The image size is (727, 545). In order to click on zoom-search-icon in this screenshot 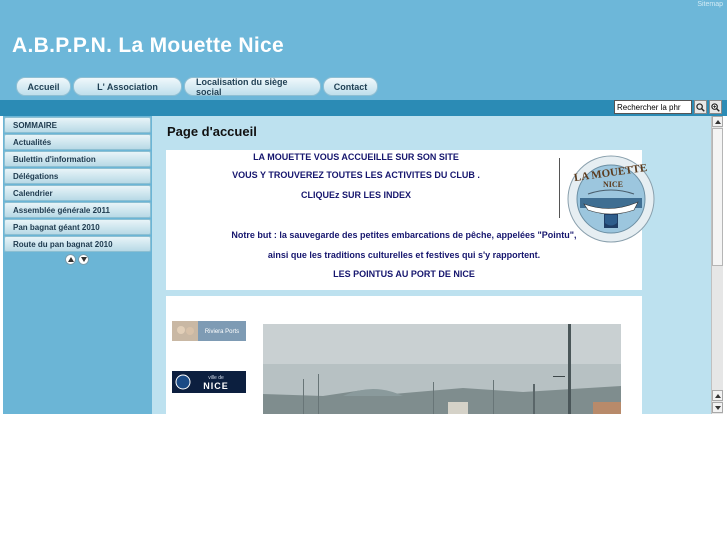, I will do `click(715, 107)`.